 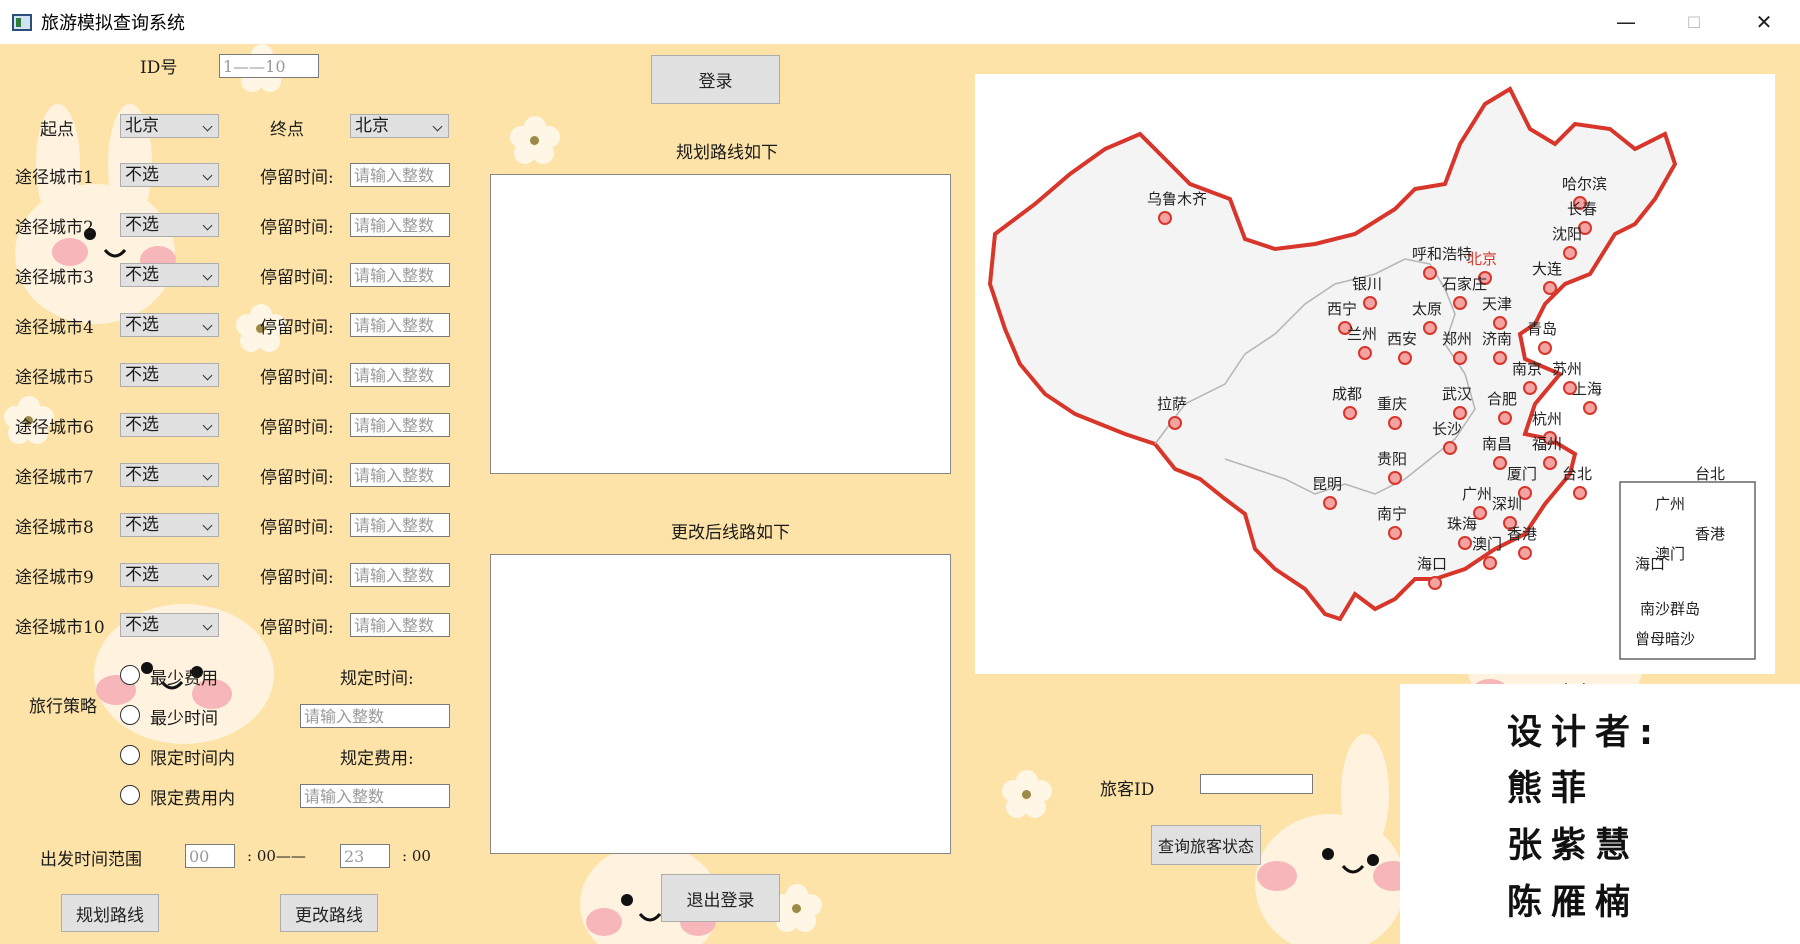 I want to click on passenger-id-input, so click(x=1256, y=784).